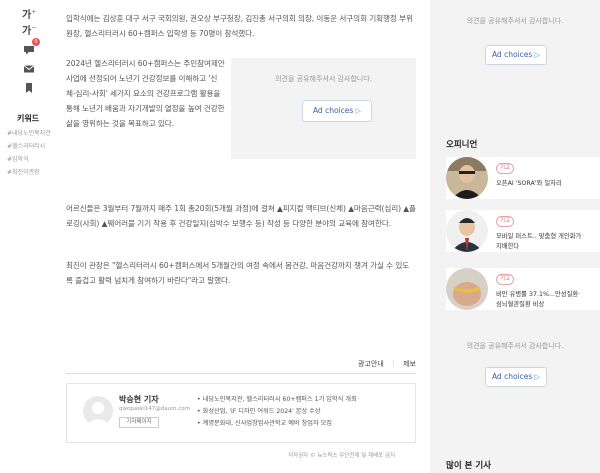 This screenshot has width=600, height=473. I want to click on copyright-notice: 저작권자 © 뉴스픽스 무단전재 및 재배포 금지, so click(342, 456).